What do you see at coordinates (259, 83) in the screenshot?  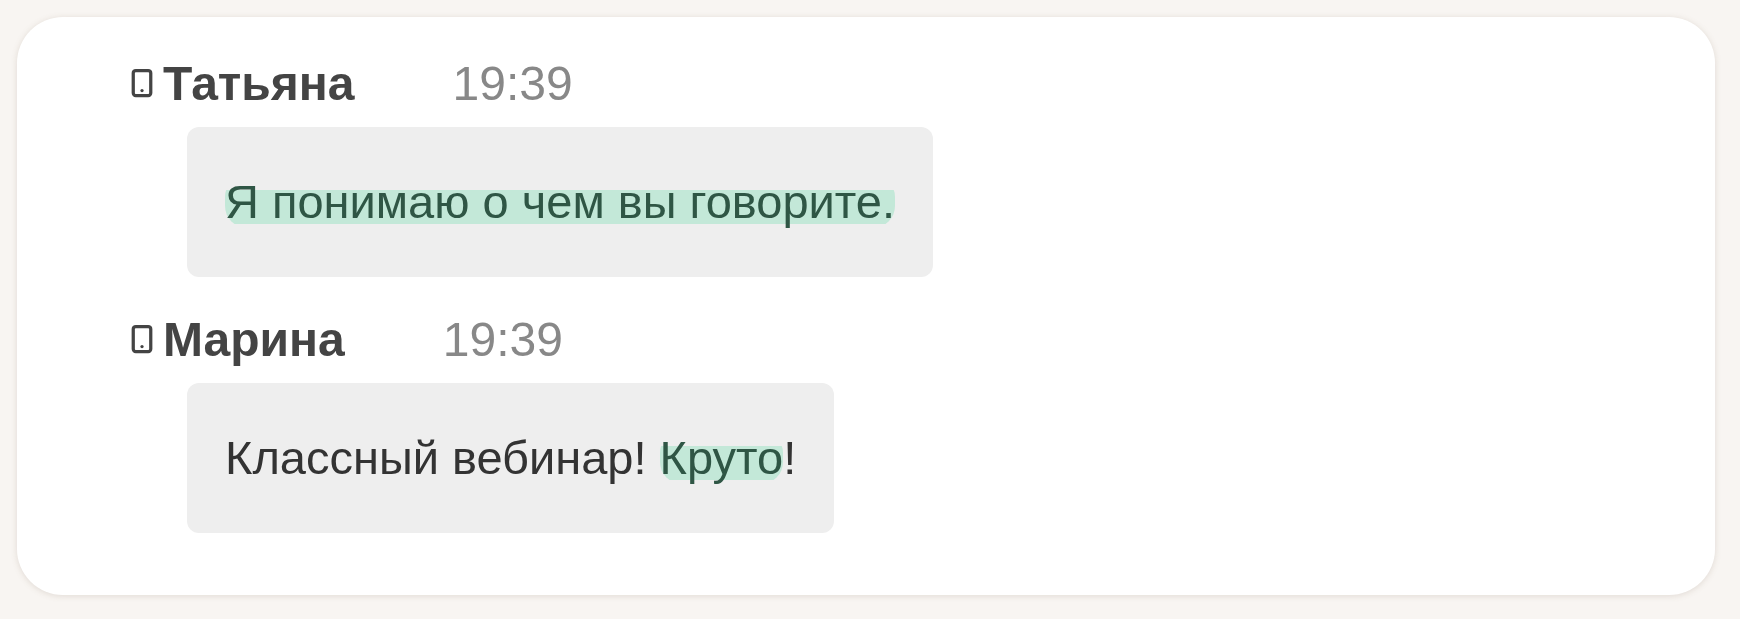 I see `author-name: Татьяна` at bounding box center [259, 83].